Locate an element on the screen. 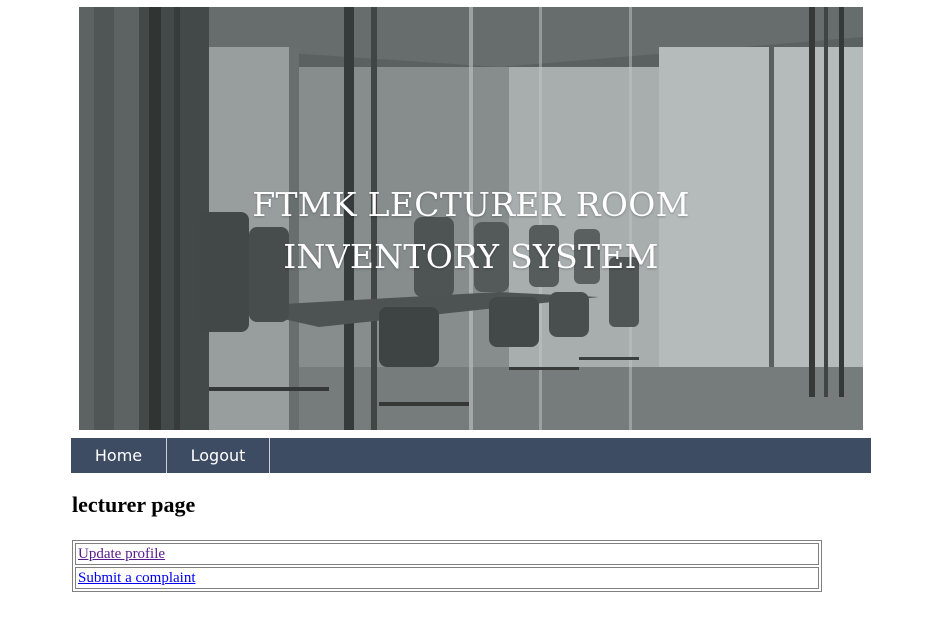  banner-title: FTMK LECTURER ROOM INVENTORY SYSTEM is located at coordinates (471, 231).